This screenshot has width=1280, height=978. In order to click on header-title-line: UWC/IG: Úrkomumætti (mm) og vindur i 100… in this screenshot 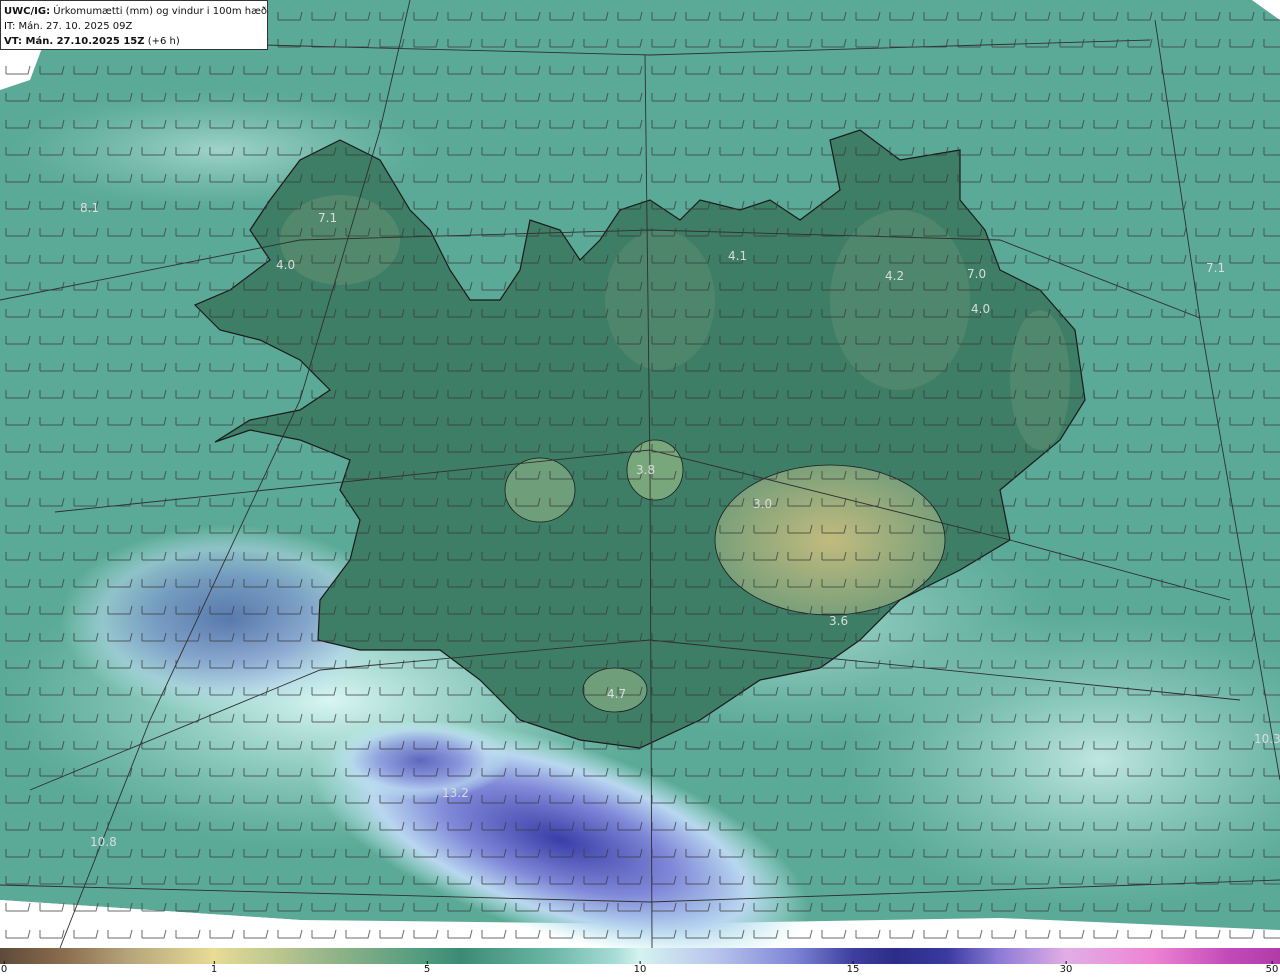, I will do `click(136, 11)`.